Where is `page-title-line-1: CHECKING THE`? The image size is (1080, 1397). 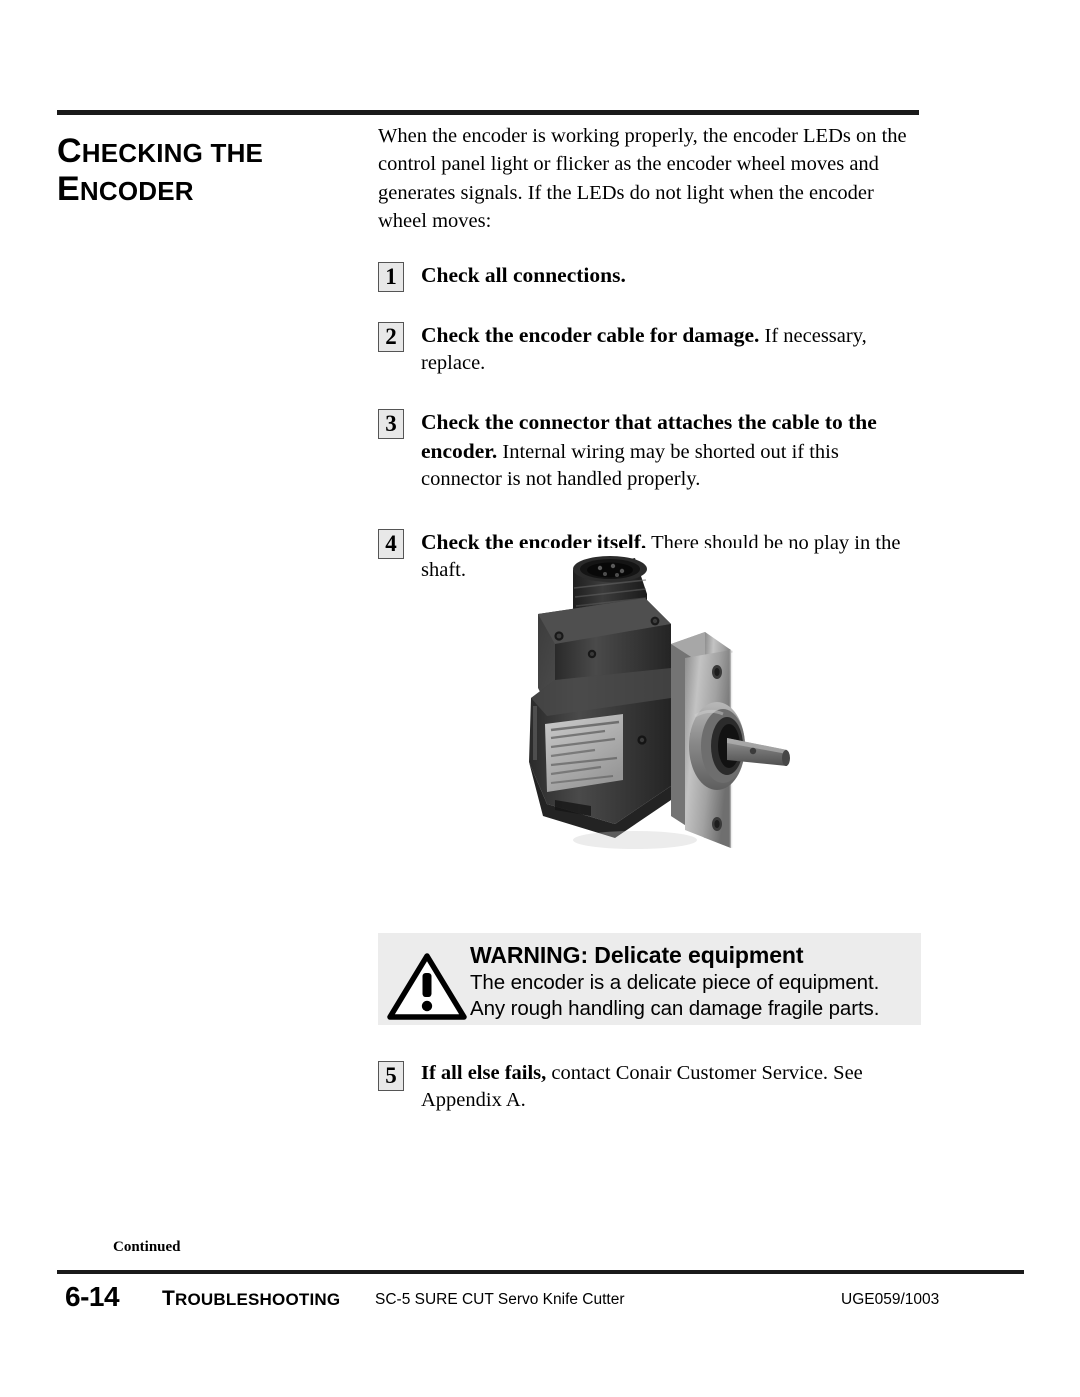
page-title-line-1: CHECKING THE is located at coordinates (207, 151).